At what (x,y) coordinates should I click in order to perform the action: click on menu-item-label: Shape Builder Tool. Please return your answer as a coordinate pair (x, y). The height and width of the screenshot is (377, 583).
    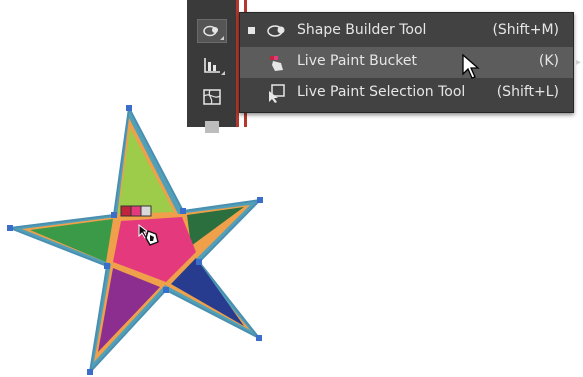
    Looking at the image, I should click on (362, 30).